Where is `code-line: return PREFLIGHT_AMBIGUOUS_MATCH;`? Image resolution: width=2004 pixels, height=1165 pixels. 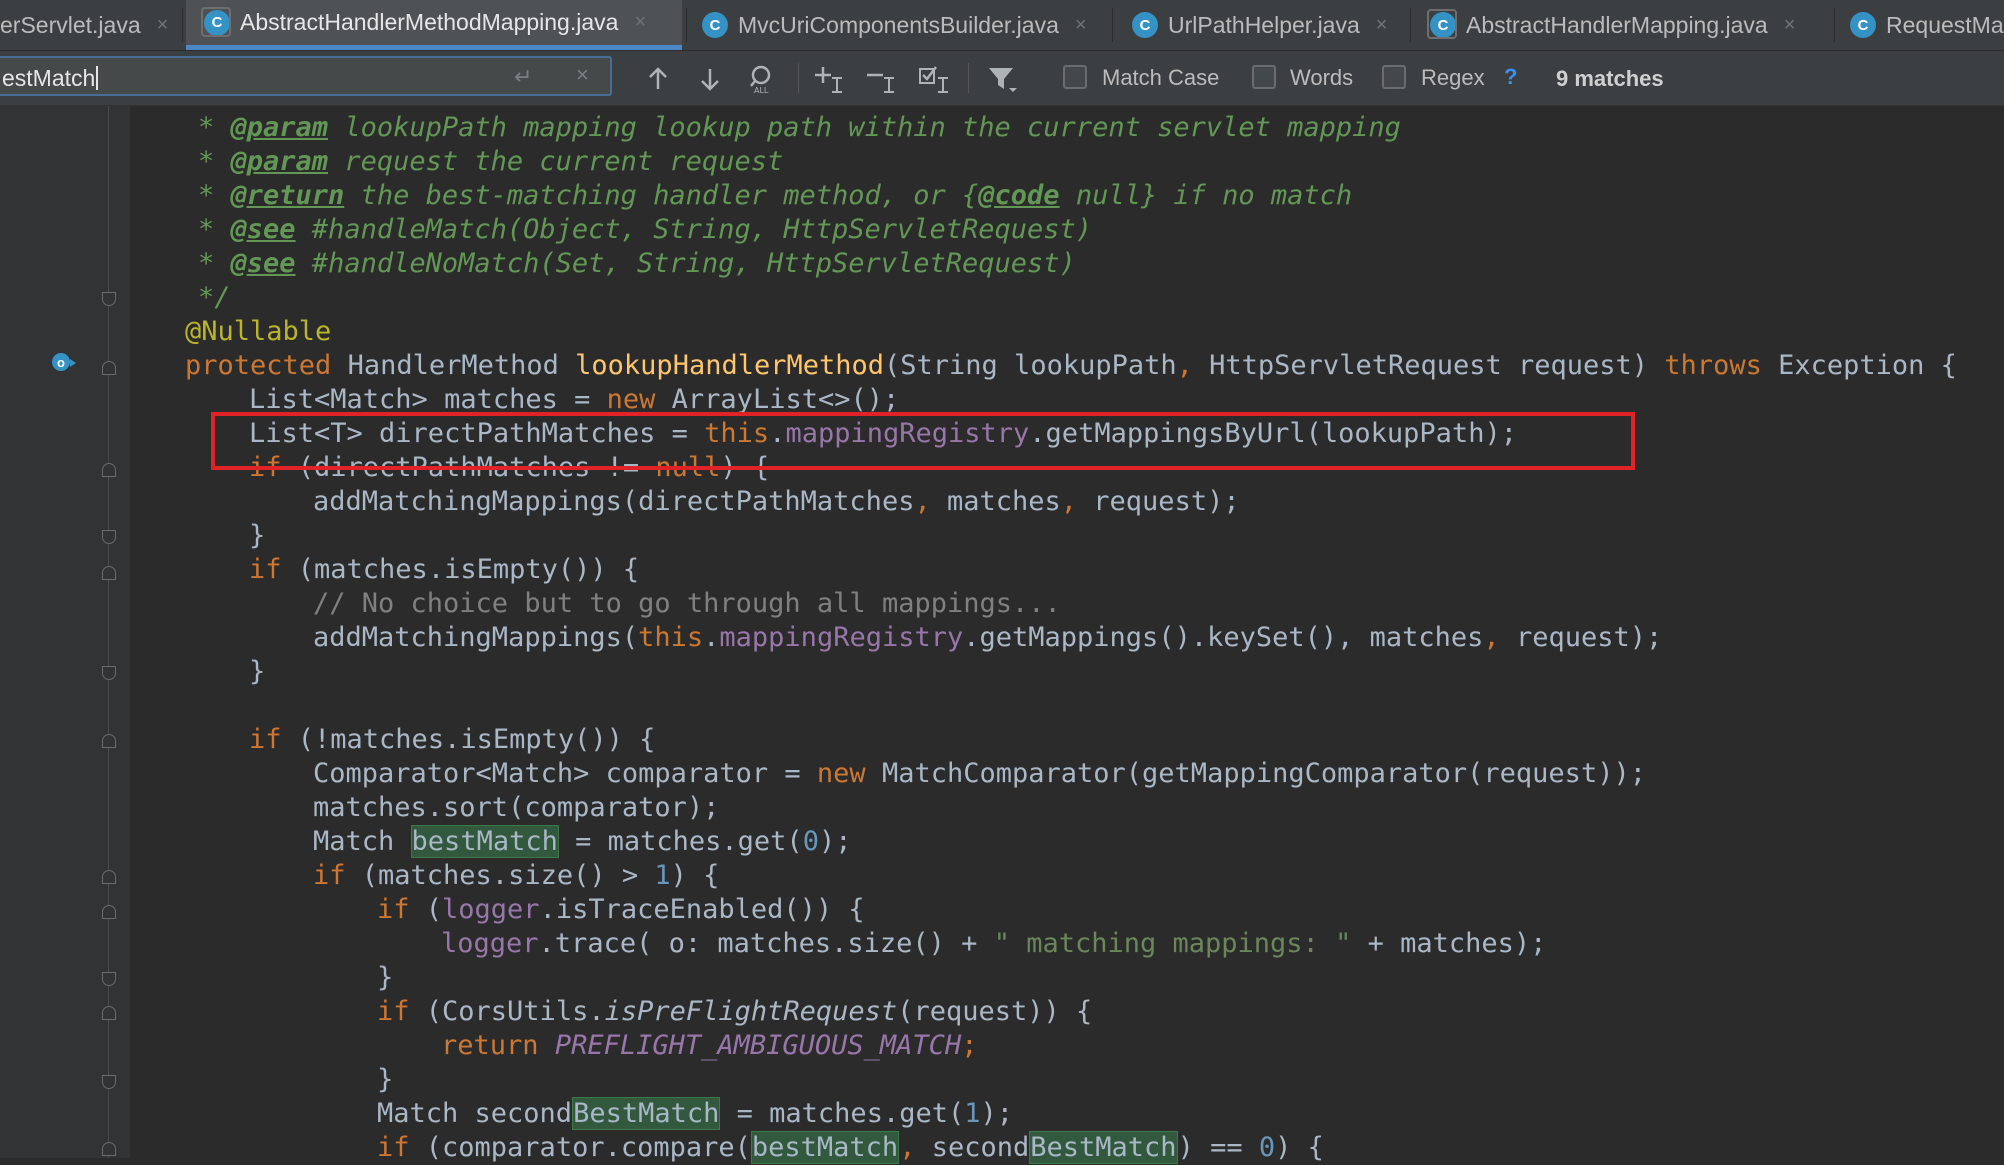
code-line: return PREFLIGHT_AMBIGUOUS_MATCH; is located at coordinates (709, 1045).